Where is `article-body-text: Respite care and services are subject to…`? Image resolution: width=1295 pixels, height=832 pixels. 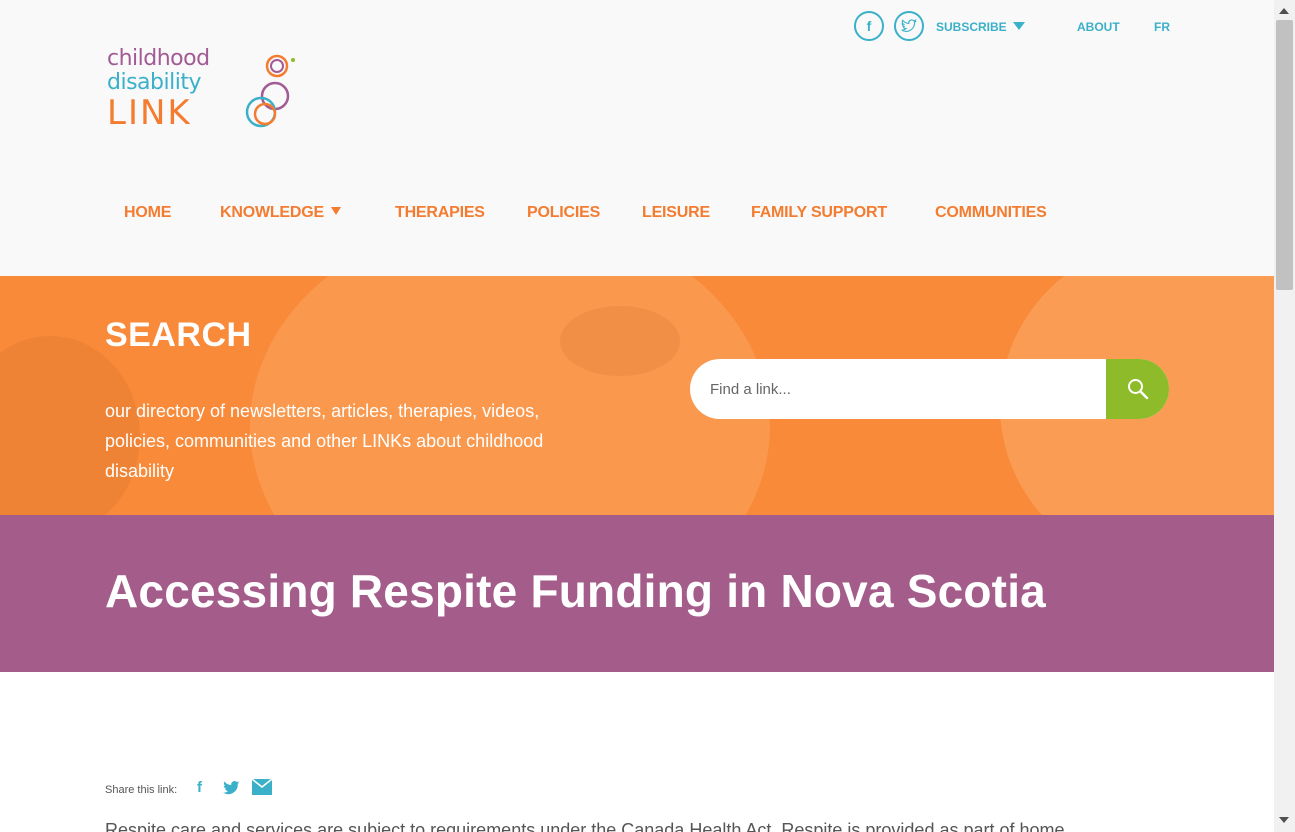
article-body-text: Respite care and services are subject to… is located at coordinates (585, 826).